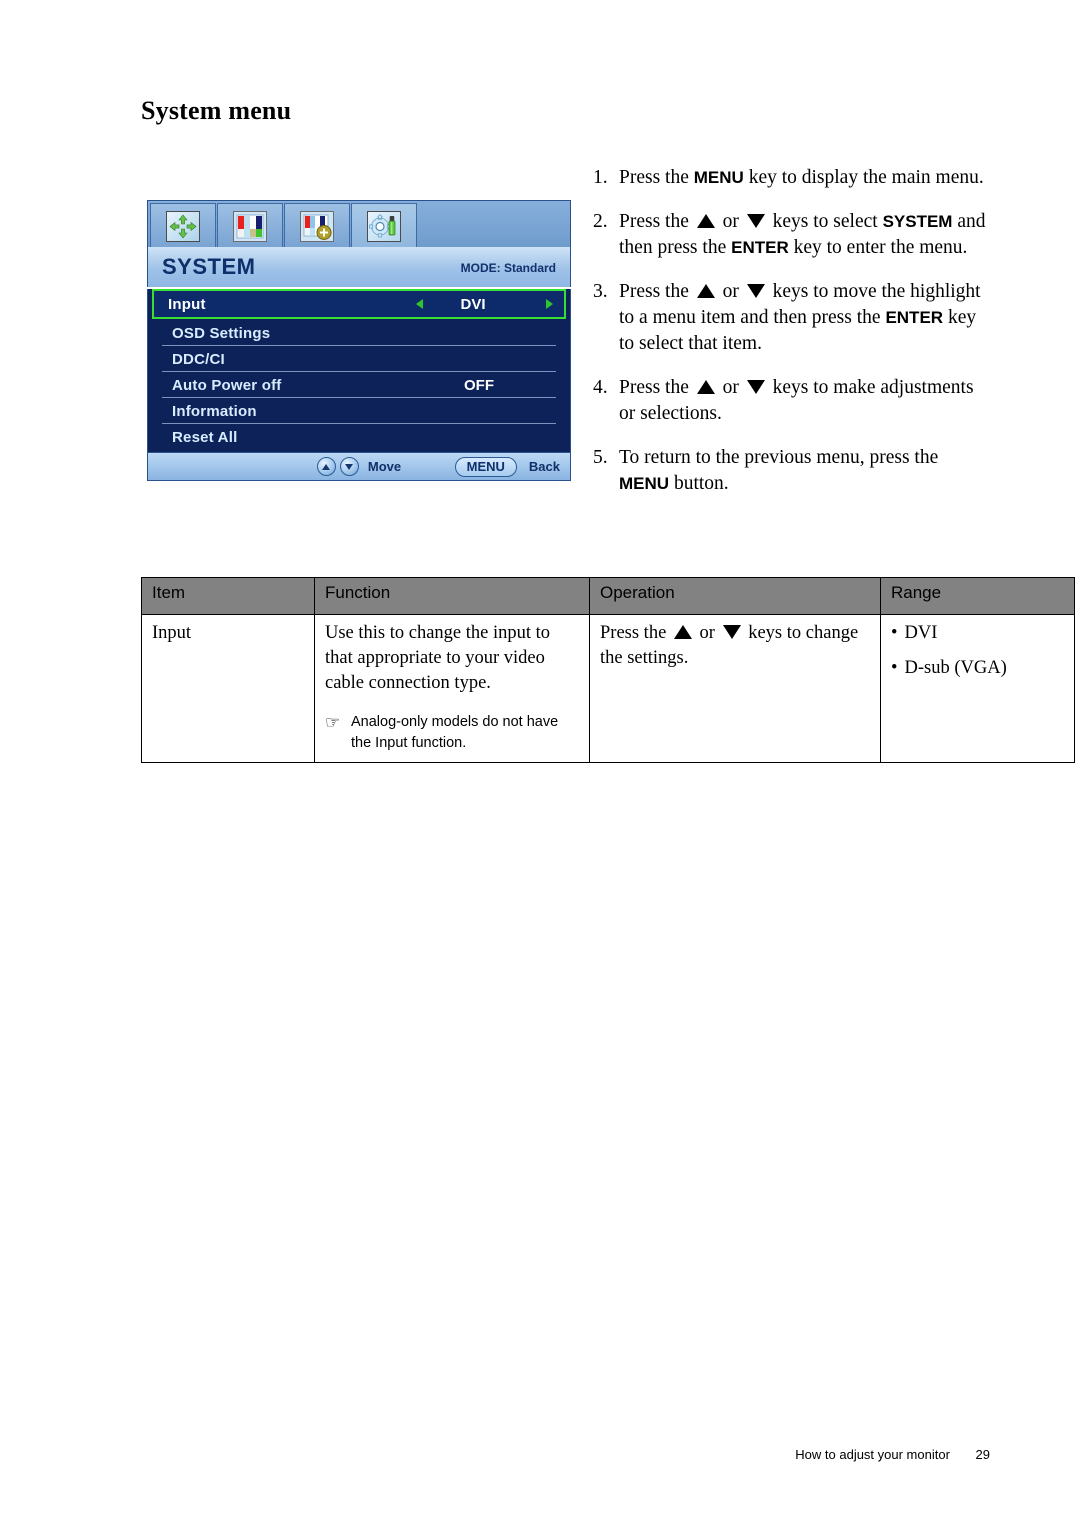 This screenshot has width=1080, height=1527. I want to click on step-number: 3., so click(600, 291).